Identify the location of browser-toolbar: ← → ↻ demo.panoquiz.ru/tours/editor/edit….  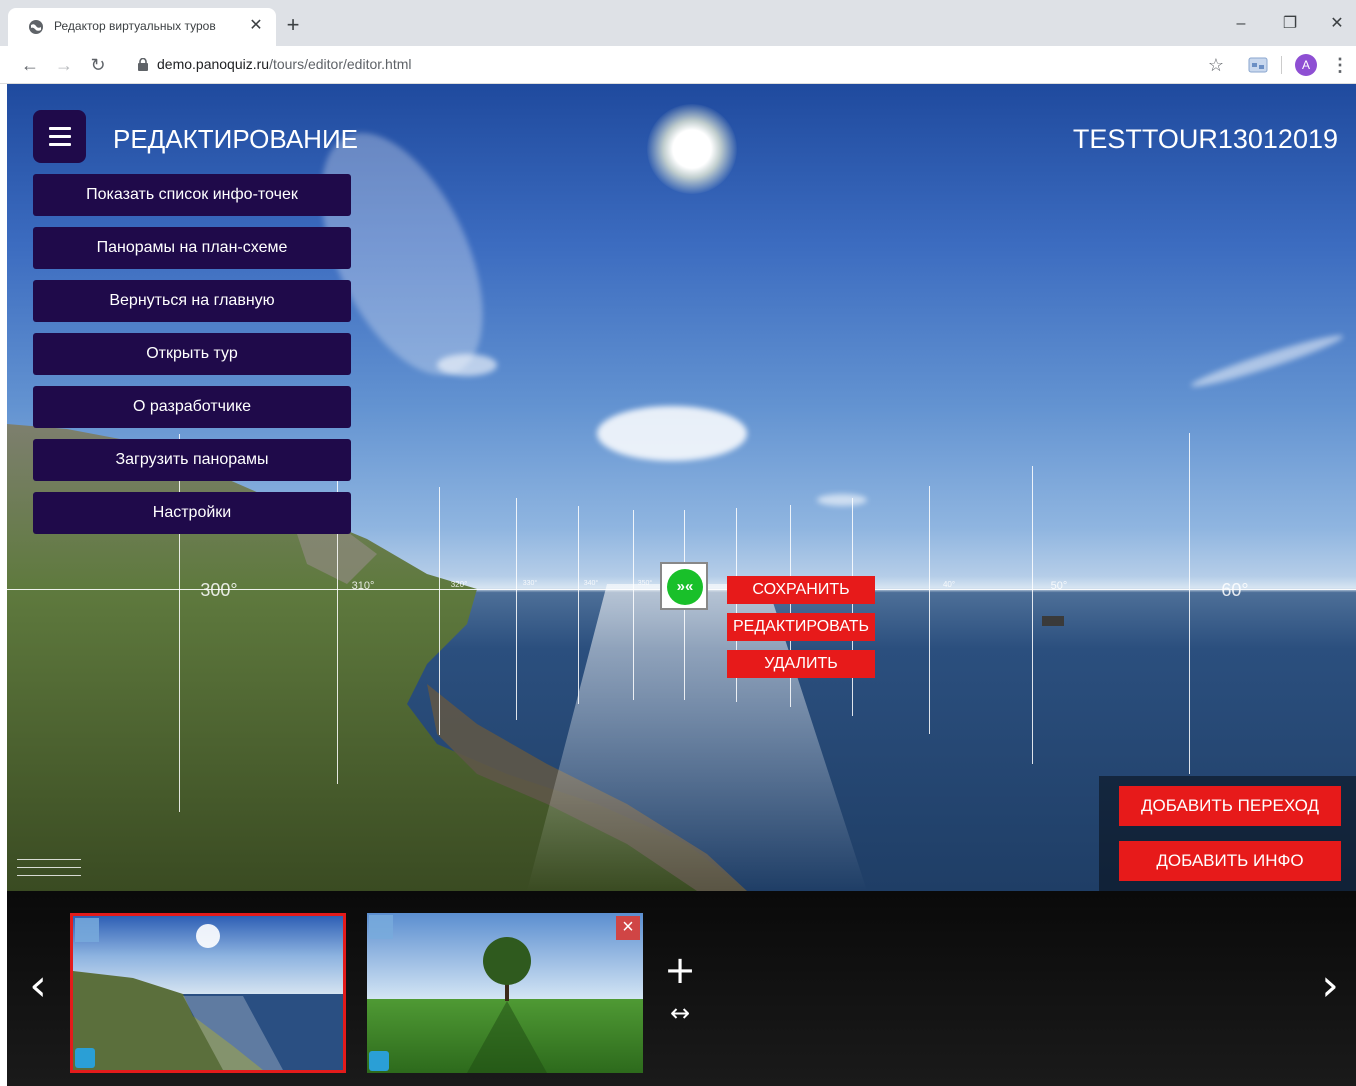
(678, 65).